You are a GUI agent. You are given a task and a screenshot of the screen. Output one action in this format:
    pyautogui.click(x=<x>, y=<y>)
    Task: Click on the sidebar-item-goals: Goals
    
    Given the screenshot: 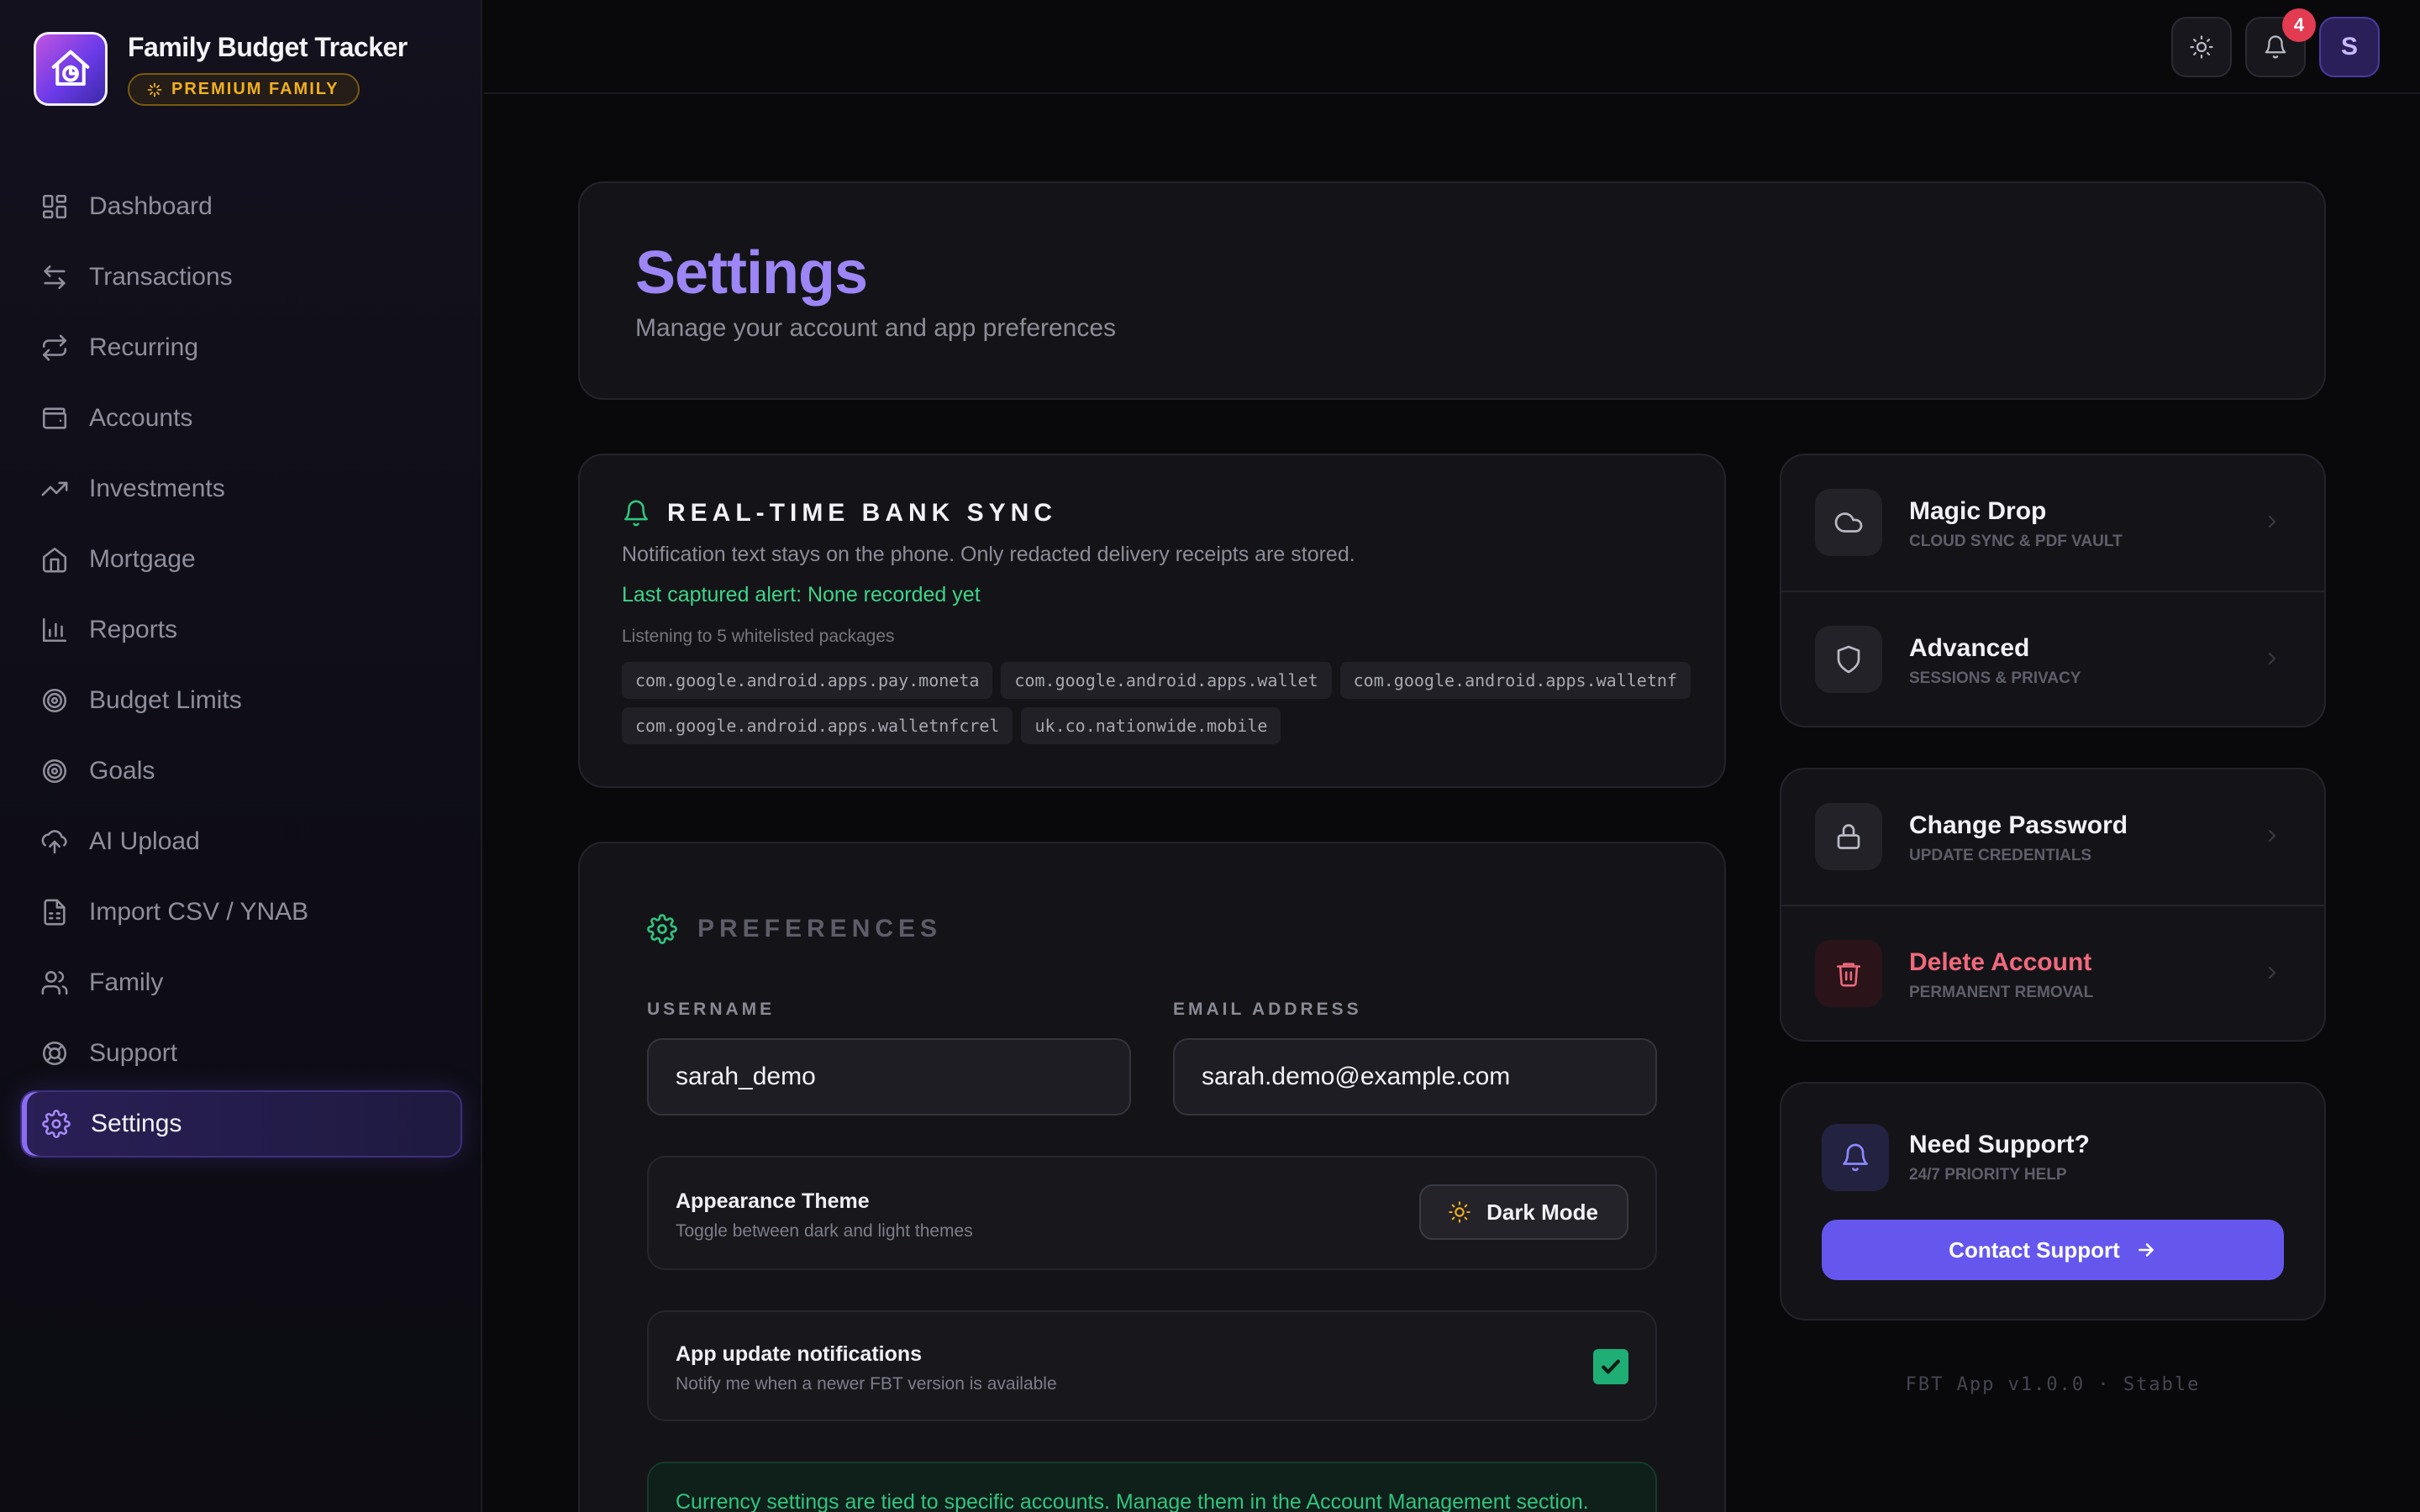 What is the action you would take?
    pyautogui.click(x=241, y=771)
    